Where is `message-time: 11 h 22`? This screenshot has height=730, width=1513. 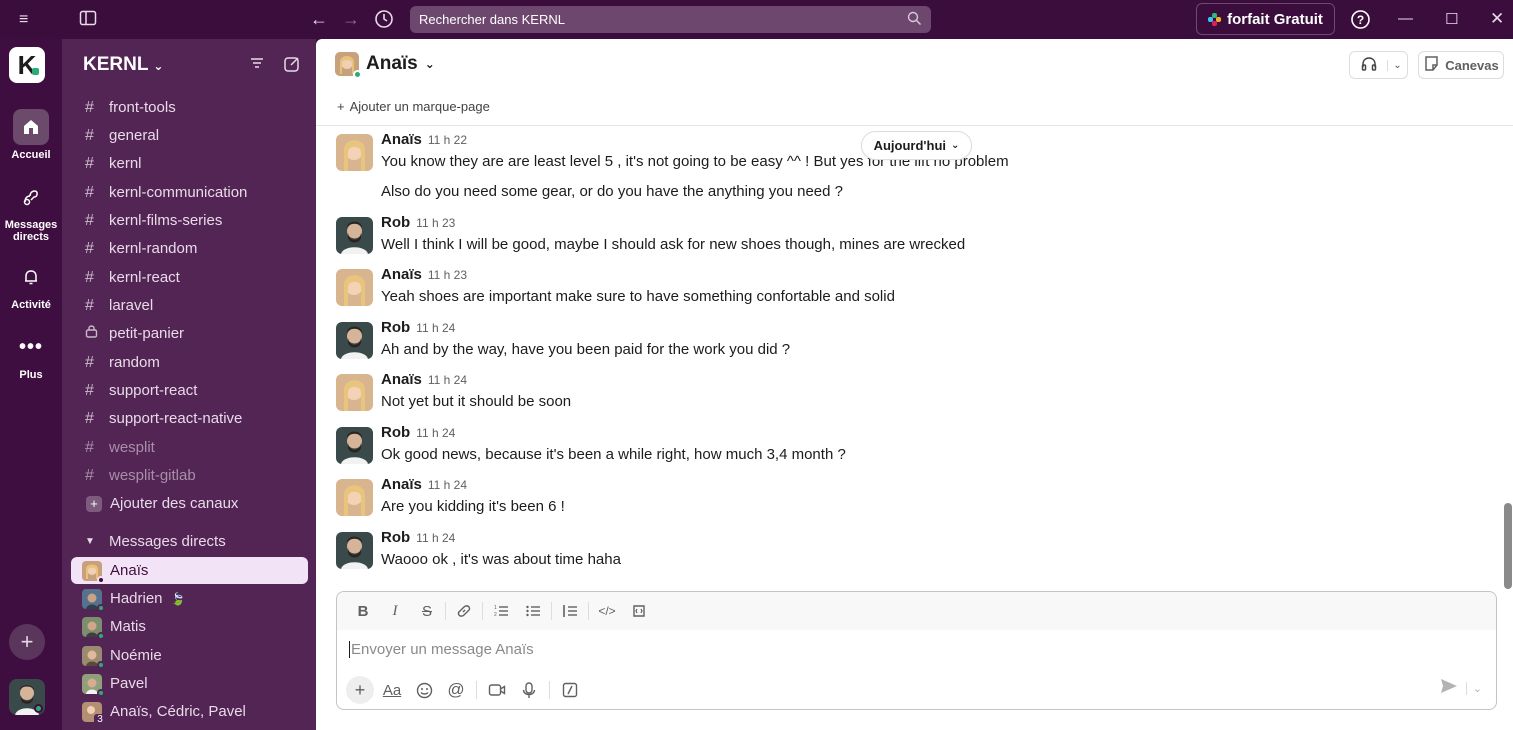
message-time: 11 h 22 is located at coordinates (447, 140).